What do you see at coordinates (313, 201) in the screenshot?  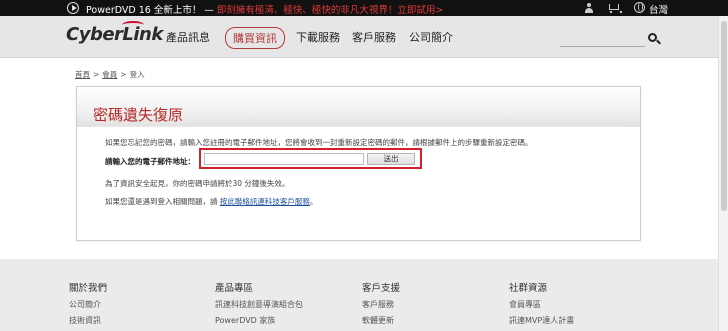 I see `help-suffix: 。` at bounding box center [313, 201].